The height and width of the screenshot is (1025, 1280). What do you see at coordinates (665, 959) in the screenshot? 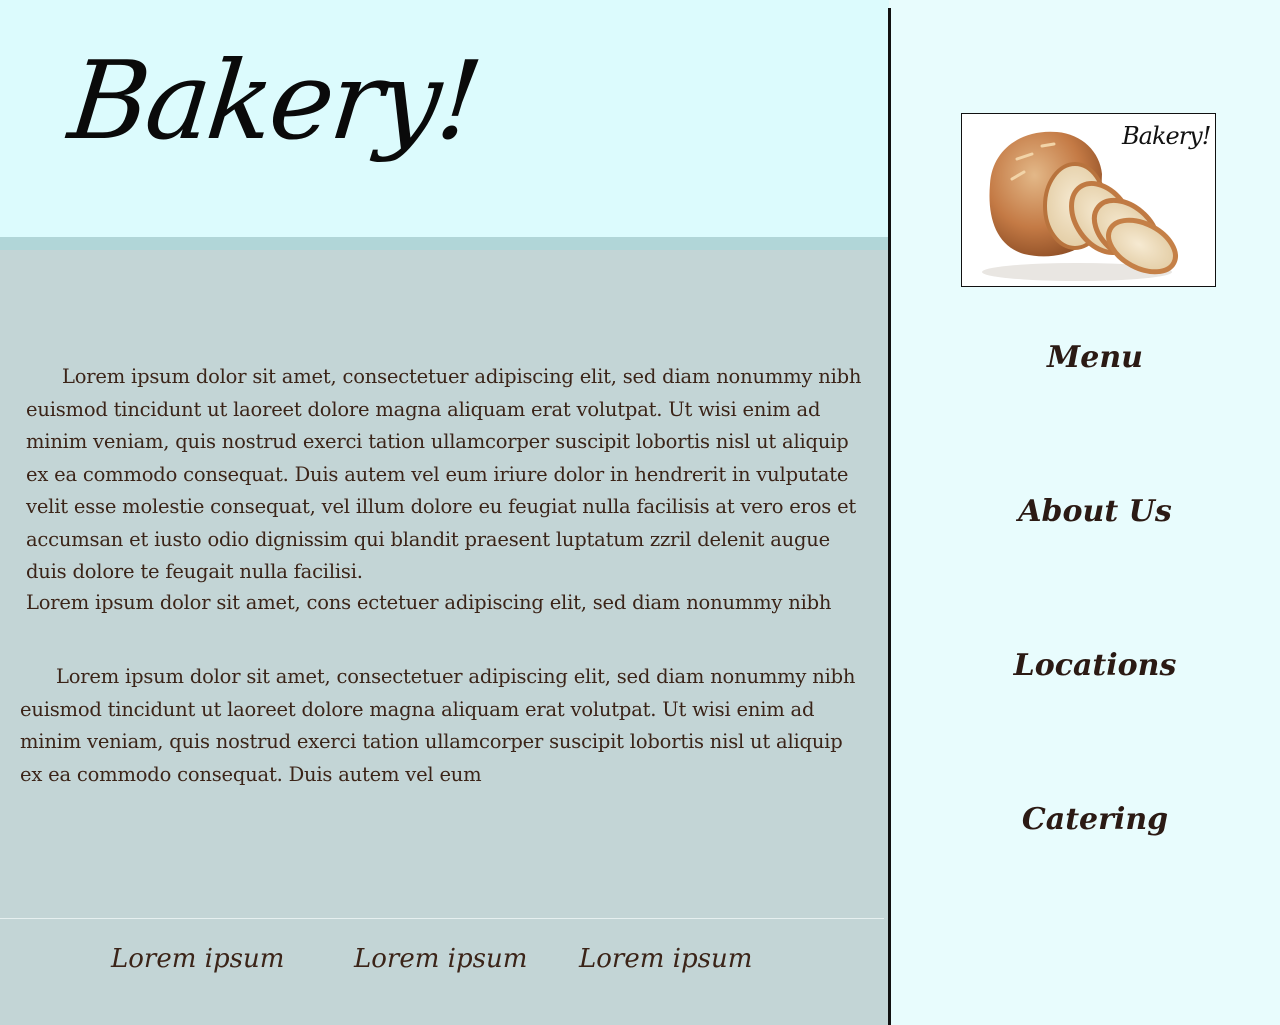
I see `footer-link-3: Lorem ipsum` at bounding box center [665, 959].